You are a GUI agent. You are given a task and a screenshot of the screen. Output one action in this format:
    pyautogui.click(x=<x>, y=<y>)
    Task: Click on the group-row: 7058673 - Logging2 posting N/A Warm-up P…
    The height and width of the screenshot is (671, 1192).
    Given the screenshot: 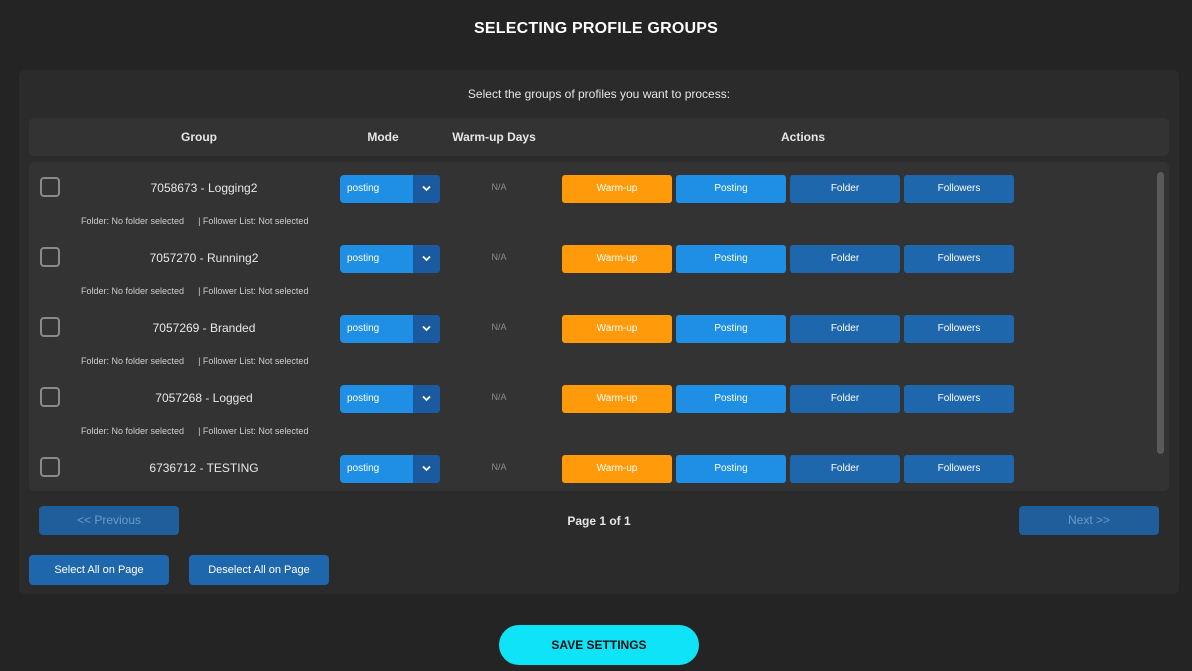 What is the action you would take?
    pyautogui.click(x=589, y=197)
    